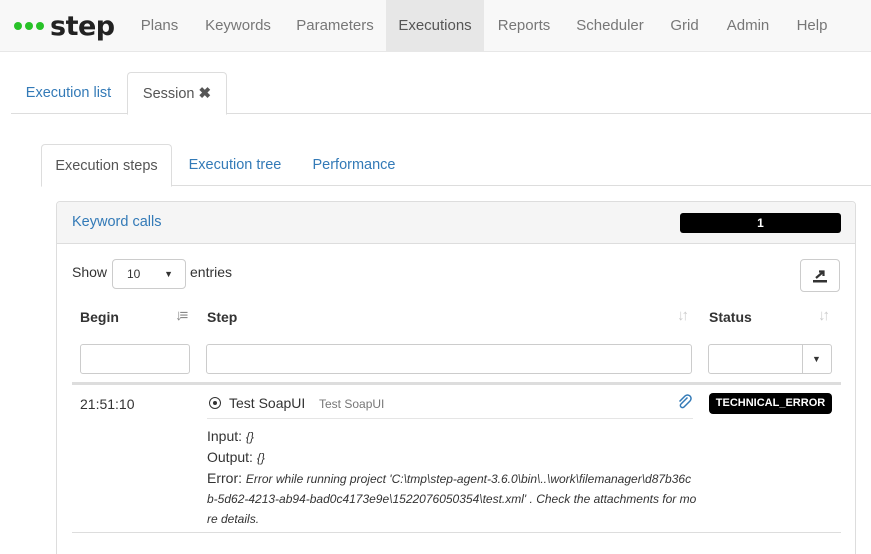 This screenshot has height=554, width=871. Describe the element at coordinates (456, 532) in the screenshot. I see `row-divider` at that location.